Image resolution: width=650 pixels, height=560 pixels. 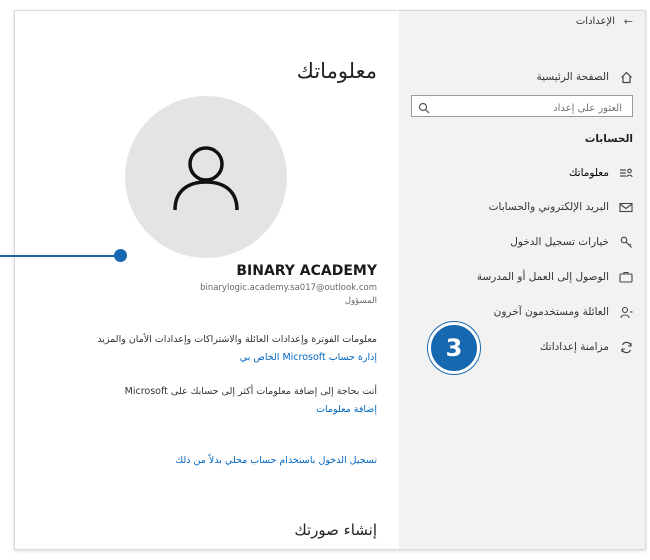 What do you see at coordinates (60, 256) in the screenshot?
I see `callout-line` at bounding box center [60, 256].